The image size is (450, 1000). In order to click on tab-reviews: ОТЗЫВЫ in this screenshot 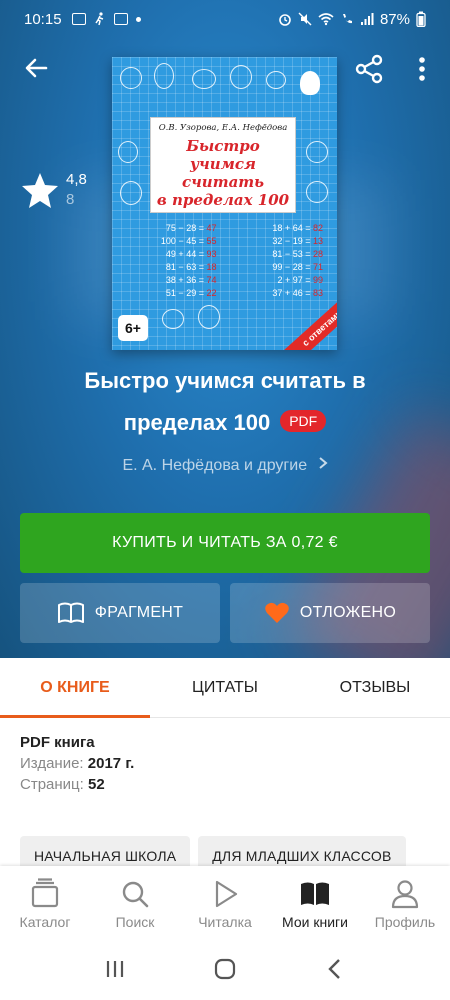, I will do `click(375, 687)`.